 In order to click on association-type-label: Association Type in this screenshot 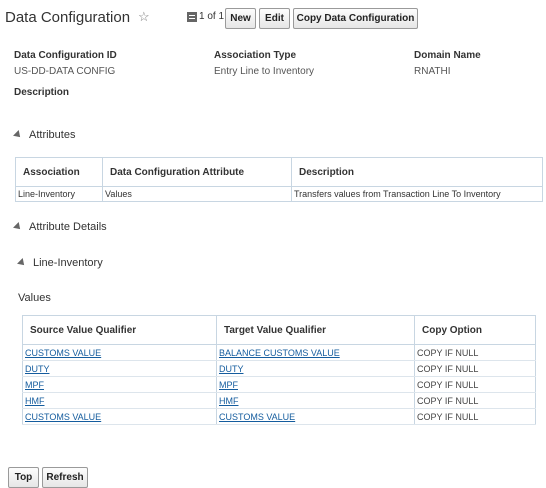, I will do `click(255, 55)`.